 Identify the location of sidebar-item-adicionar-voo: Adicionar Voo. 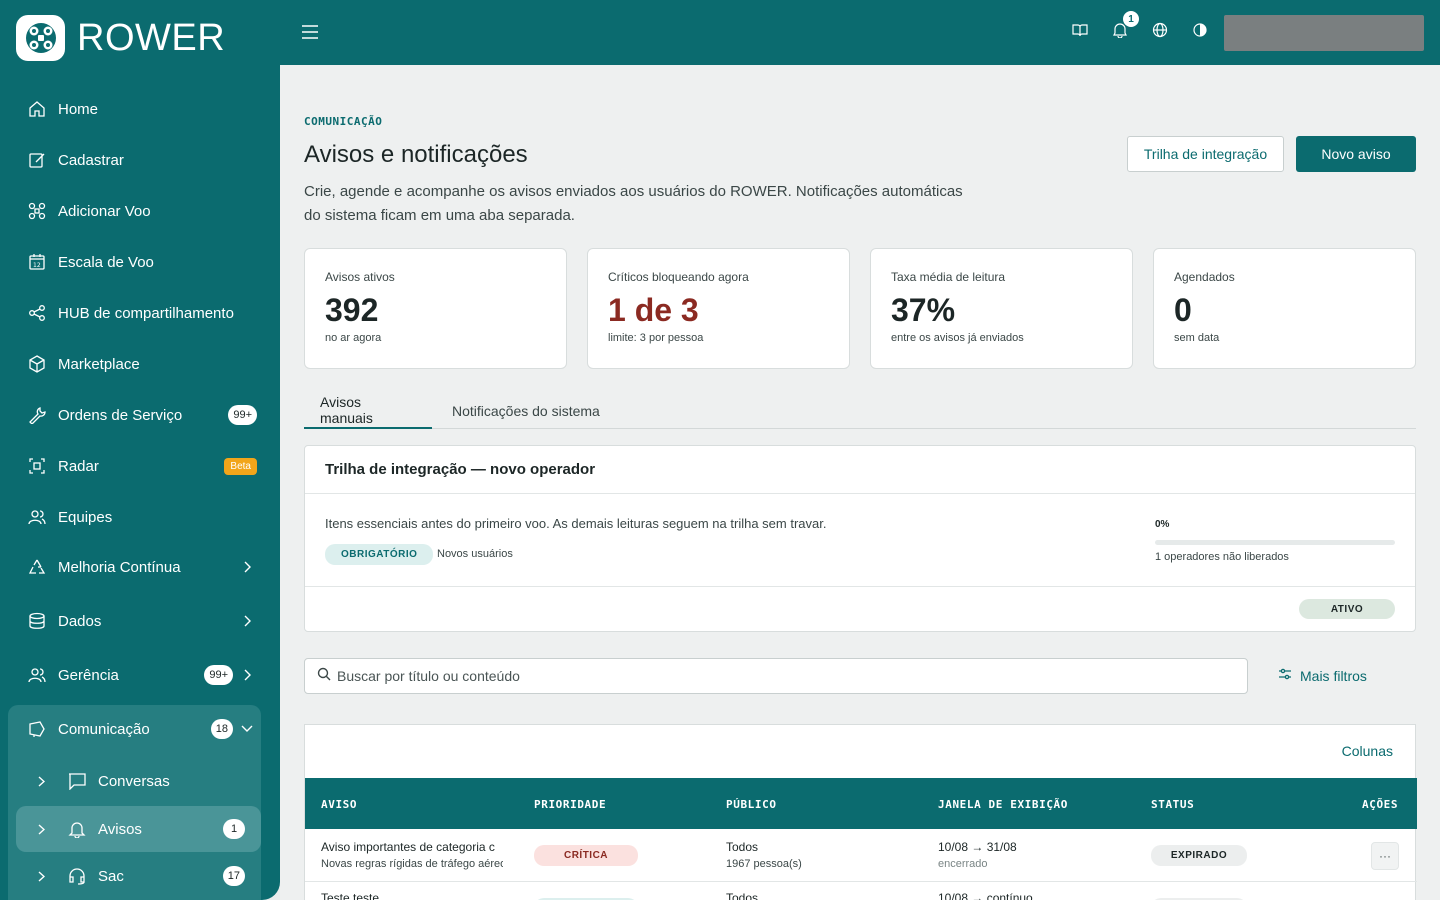
(138, 211).